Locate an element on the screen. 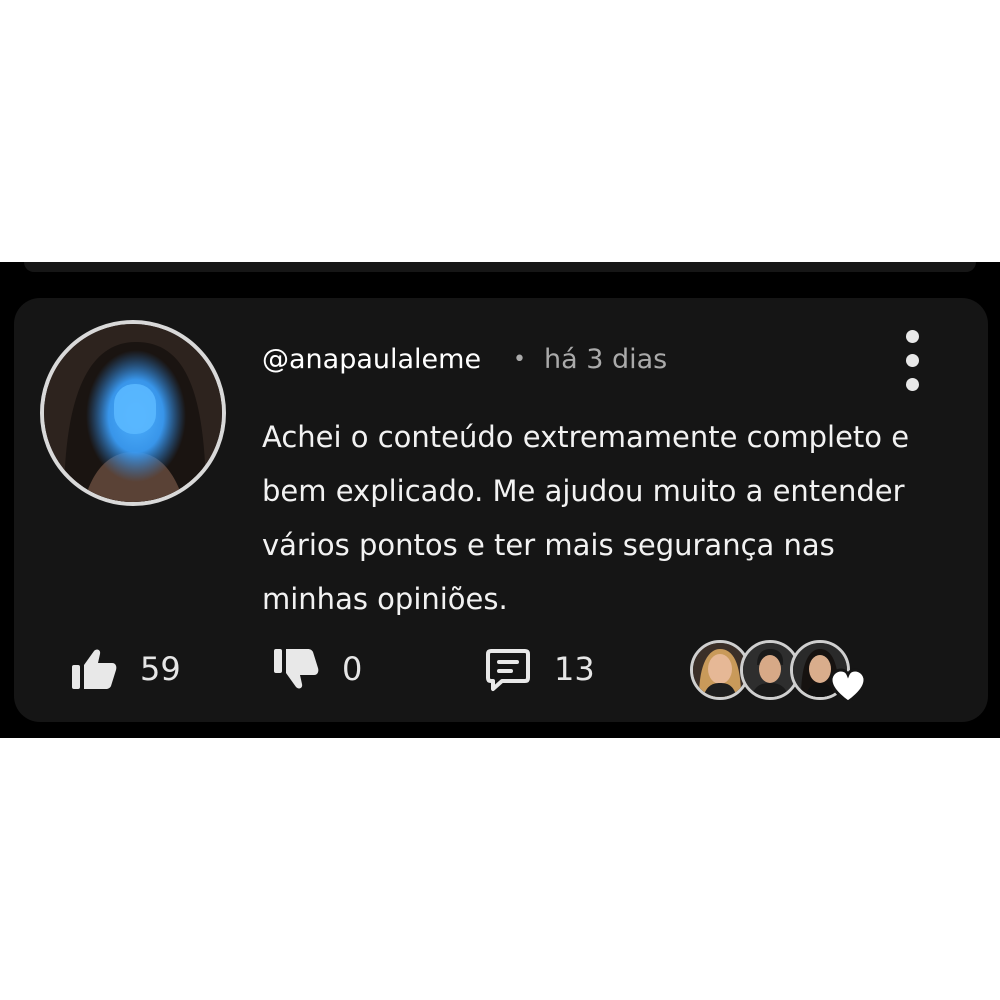  comment-icon is located at coordinates (508, 670).